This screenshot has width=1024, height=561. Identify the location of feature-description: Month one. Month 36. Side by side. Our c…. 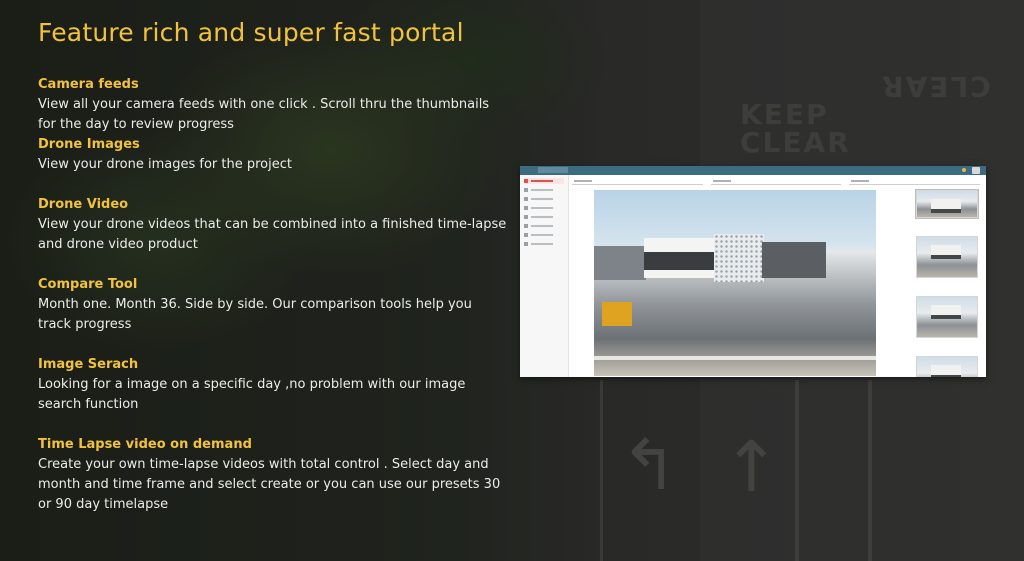
(255, 314).